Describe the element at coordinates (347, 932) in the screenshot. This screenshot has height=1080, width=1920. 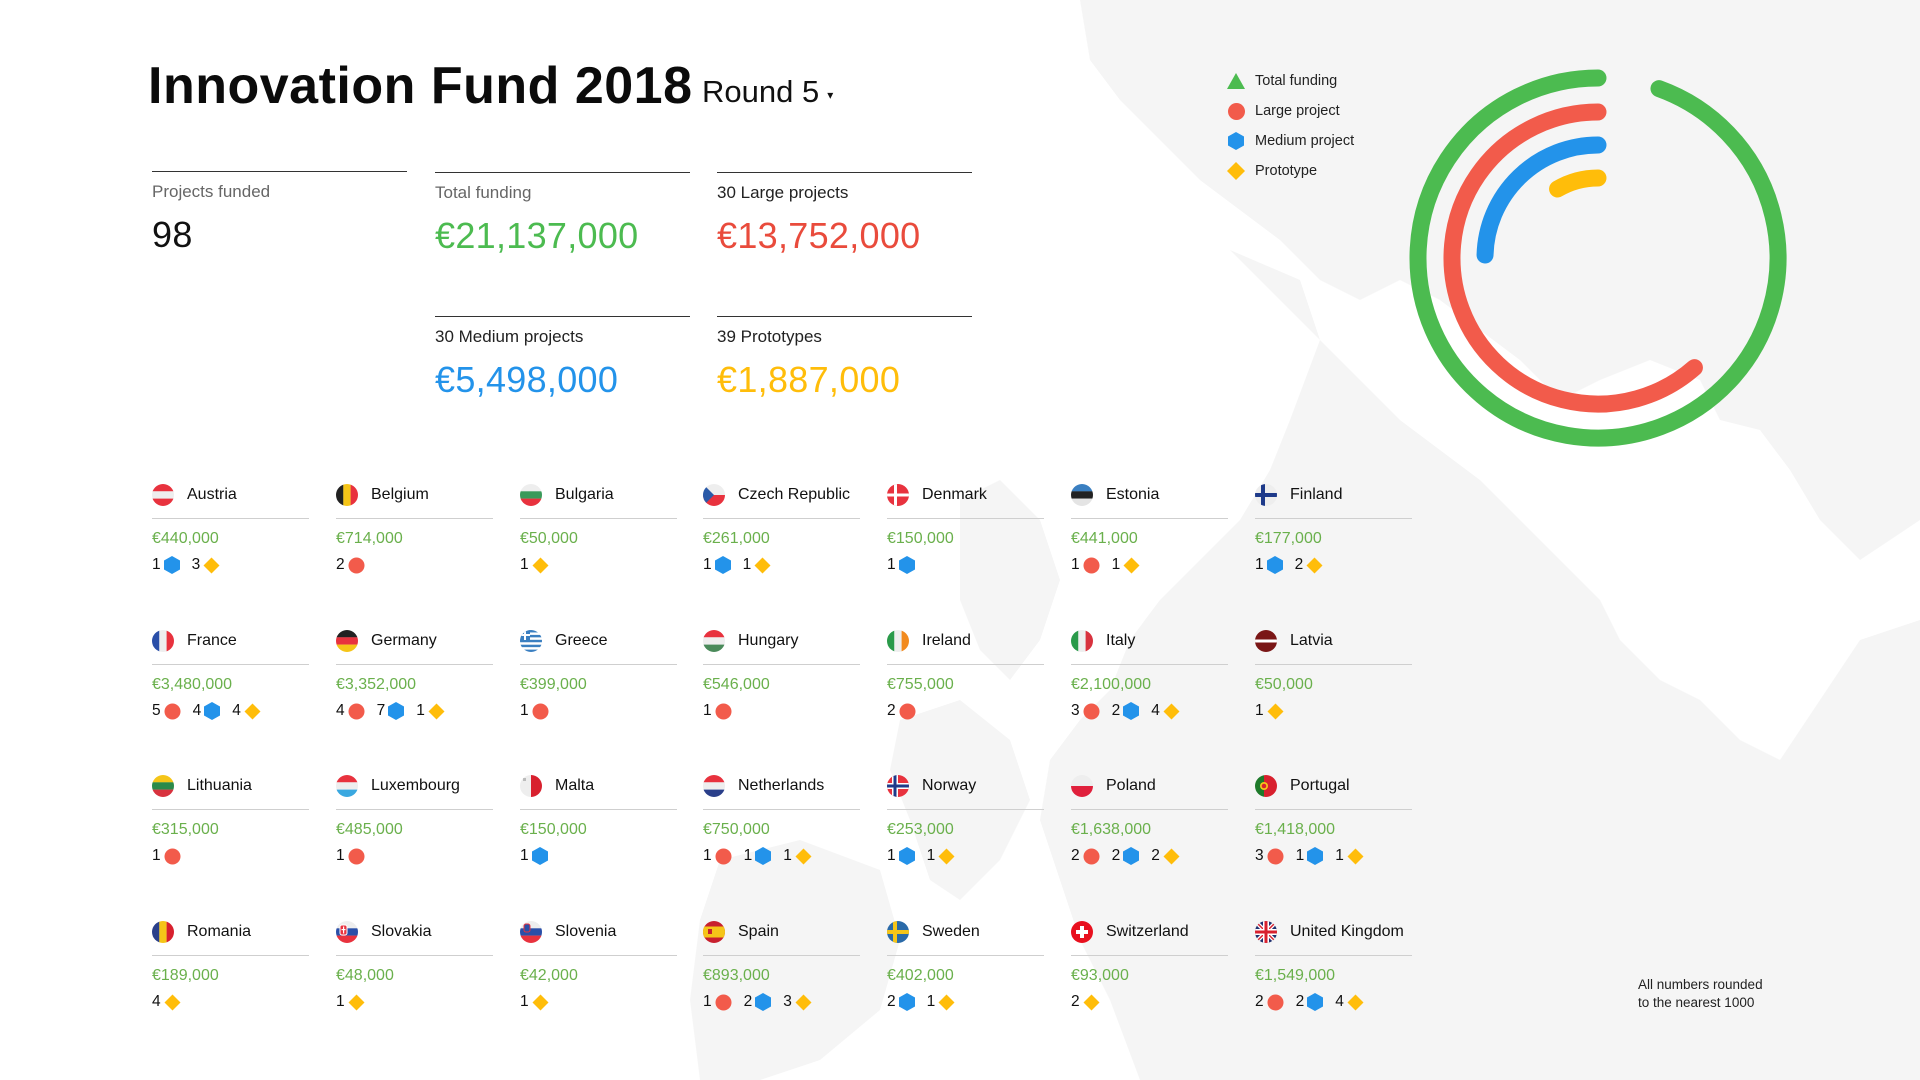
I see `flag-sk-icon` at that location.